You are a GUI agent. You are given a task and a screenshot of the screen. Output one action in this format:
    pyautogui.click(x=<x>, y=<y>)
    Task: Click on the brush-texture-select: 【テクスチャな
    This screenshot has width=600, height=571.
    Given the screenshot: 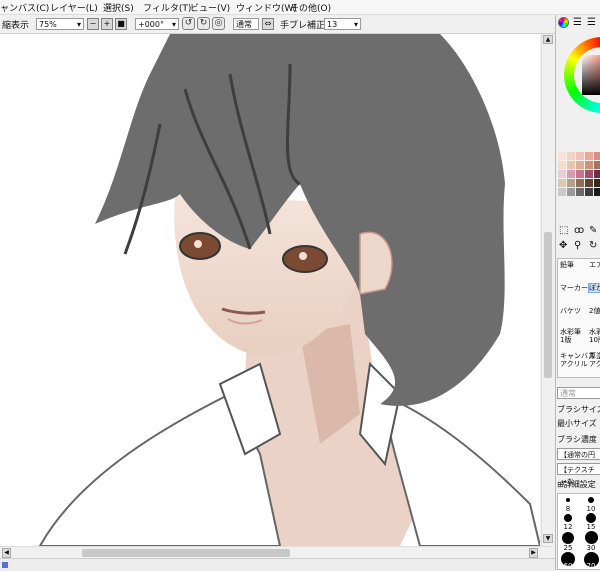 What is the action you would take?
    pyautogui.click(x=578, y=474)
    